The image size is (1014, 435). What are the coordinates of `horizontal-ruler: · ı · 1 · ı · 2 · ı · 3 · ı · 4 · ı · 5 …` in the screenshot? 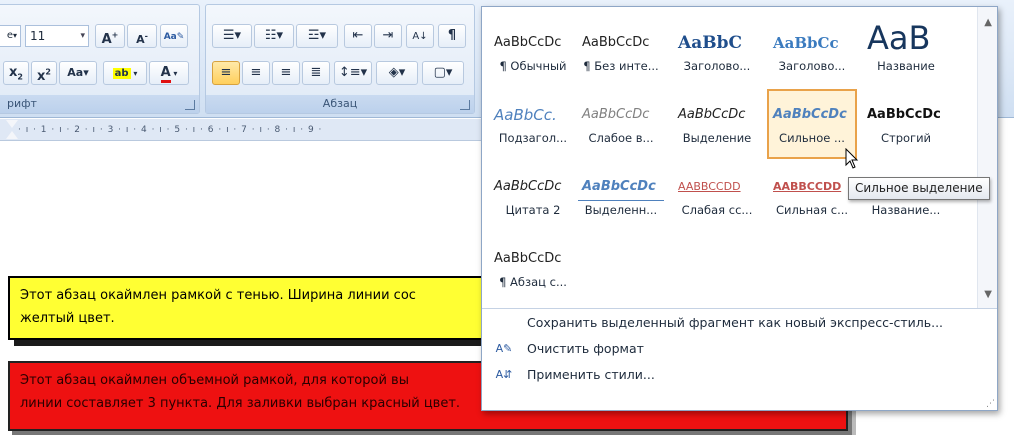 It's located at (250, 130).